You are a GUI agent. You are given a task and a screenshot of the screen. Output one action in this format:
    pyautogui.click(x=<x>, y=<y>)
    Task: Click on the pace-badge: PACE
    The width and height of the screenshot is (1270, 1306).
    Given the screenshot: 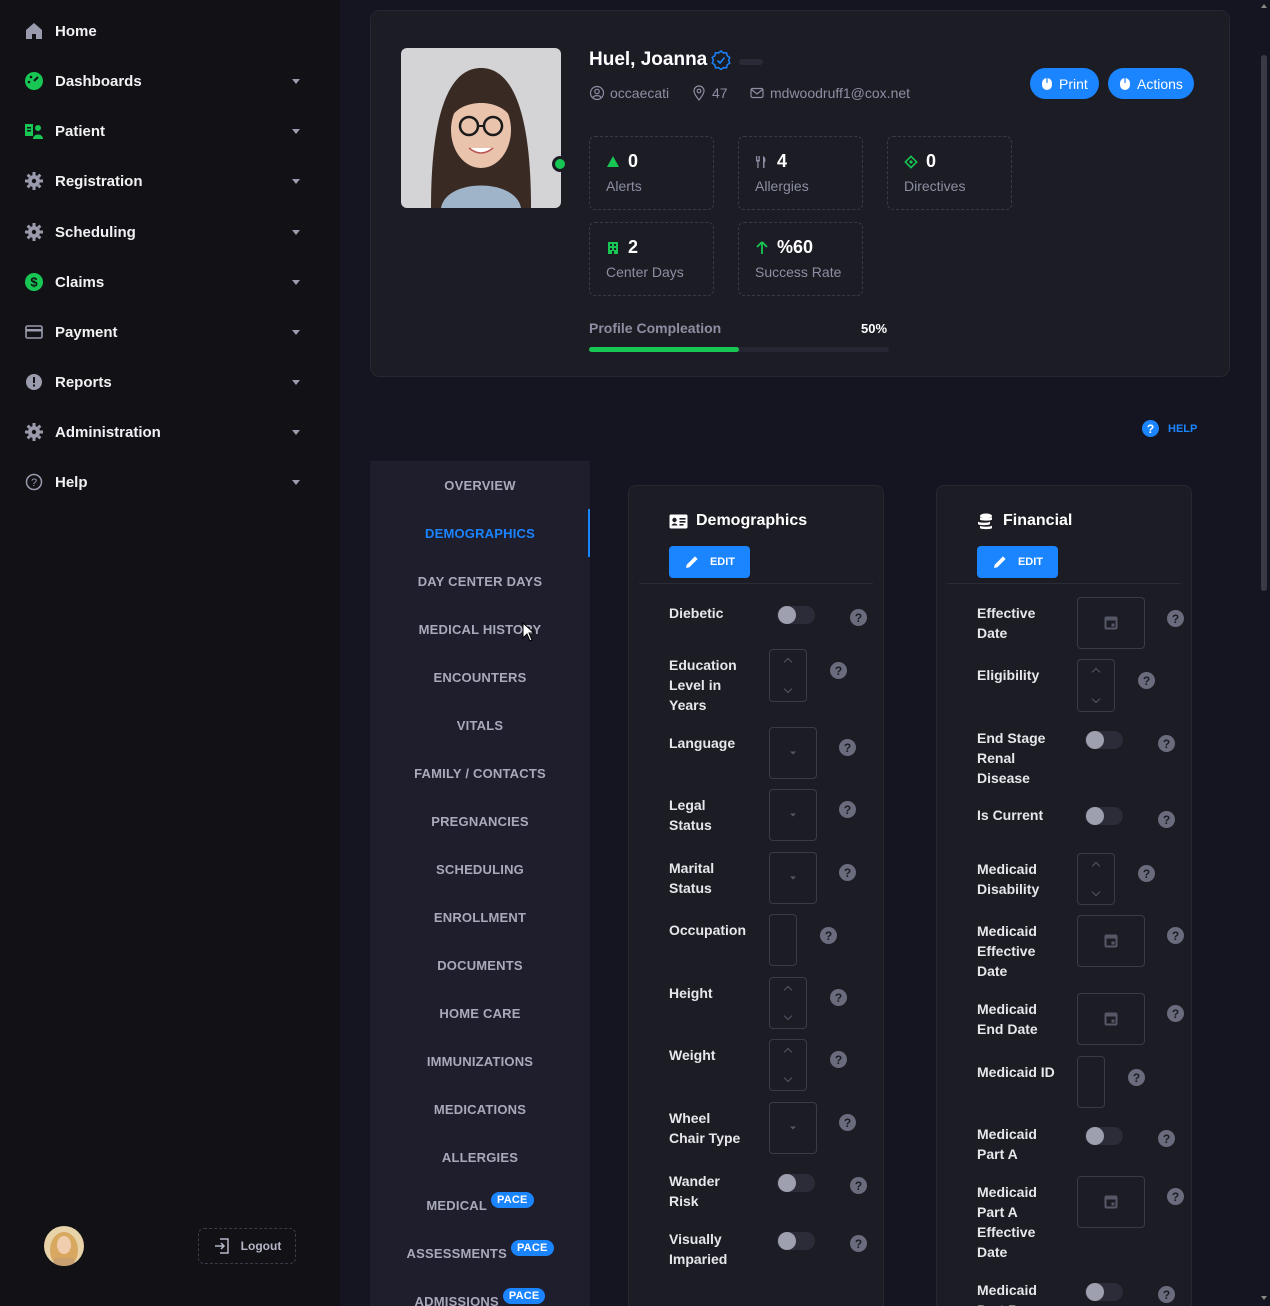 What is the action you would take?
    pyautogui.click(x=532, y=1248)
    